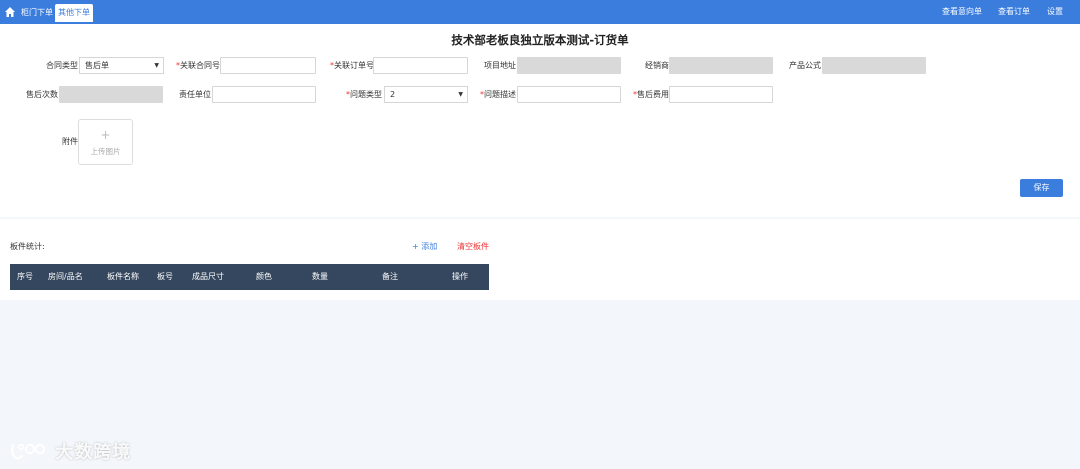 Image resolution: width=1080 pixels, height=469 pixels. Describe the element at coordinates (198, 65) in the screenshot. I see `related-contract-label: *关联合同号` at that location.